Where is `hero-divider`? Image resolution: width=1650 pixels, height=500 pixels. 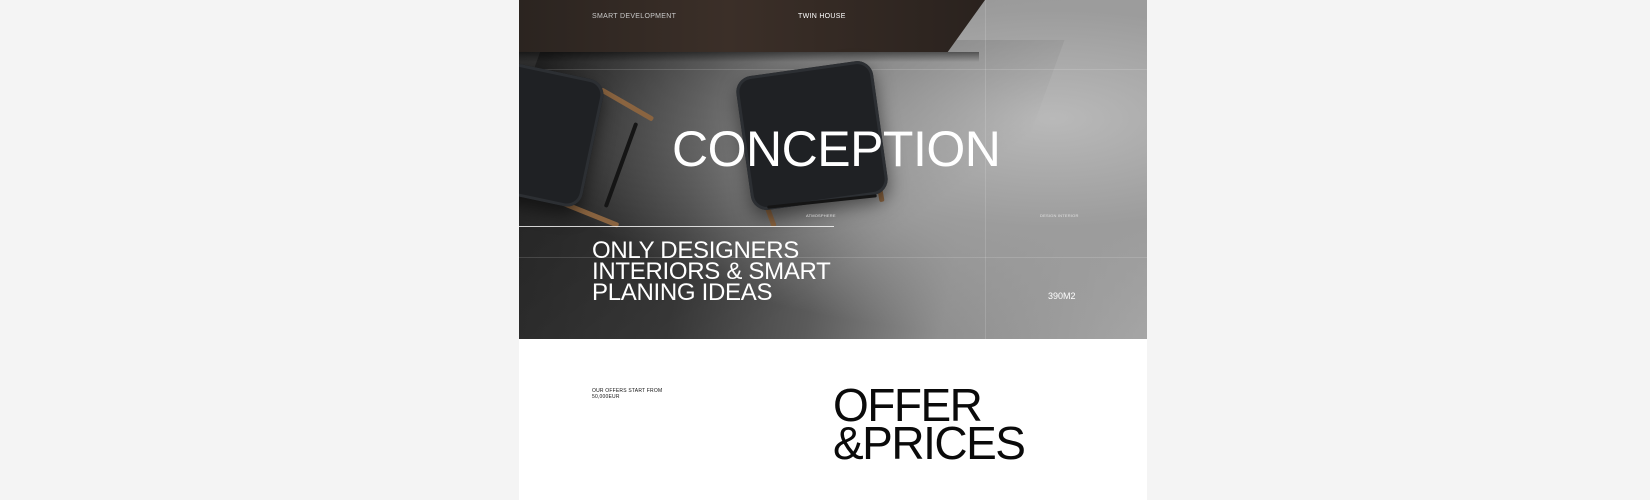 hero-divider is located at coordinates (676, 226).